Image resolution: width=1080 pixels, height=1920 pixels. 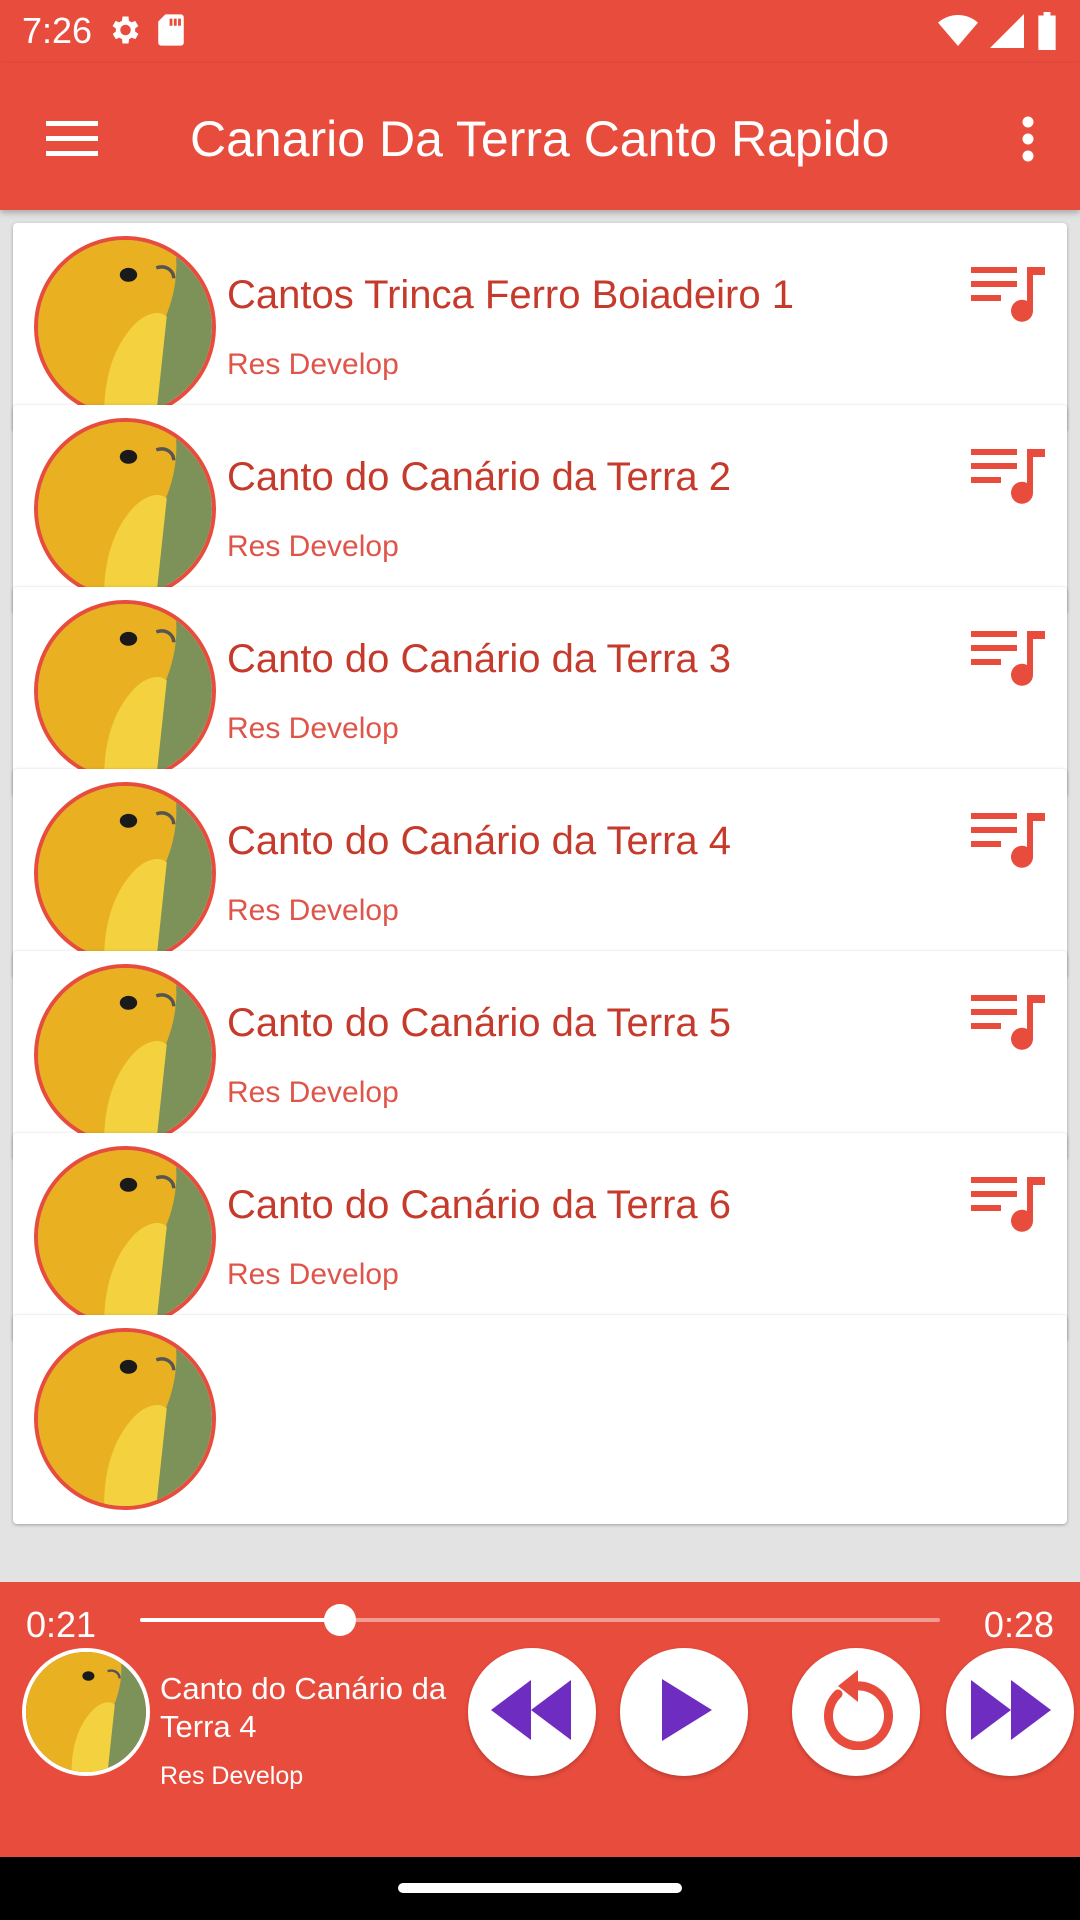 I want to click on seek-thumb, so click(x=340, y=1620).